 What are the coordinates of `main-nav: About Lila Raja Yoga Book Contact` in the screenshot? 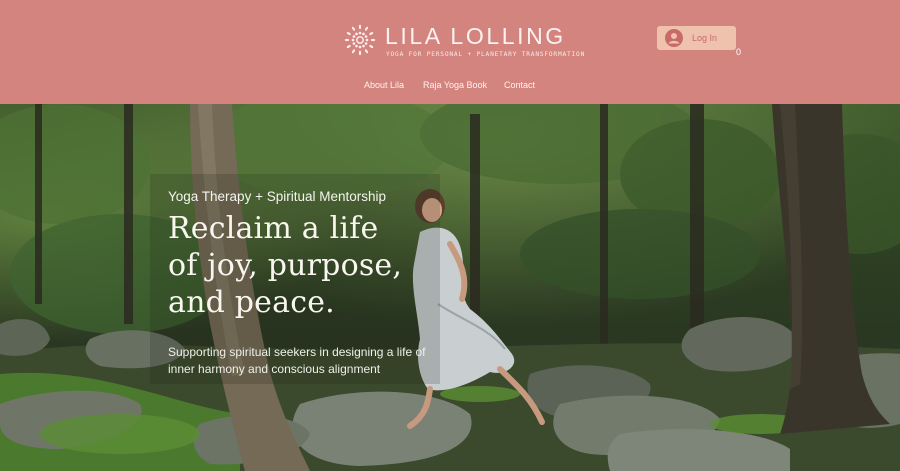 It's located at (450, 85).